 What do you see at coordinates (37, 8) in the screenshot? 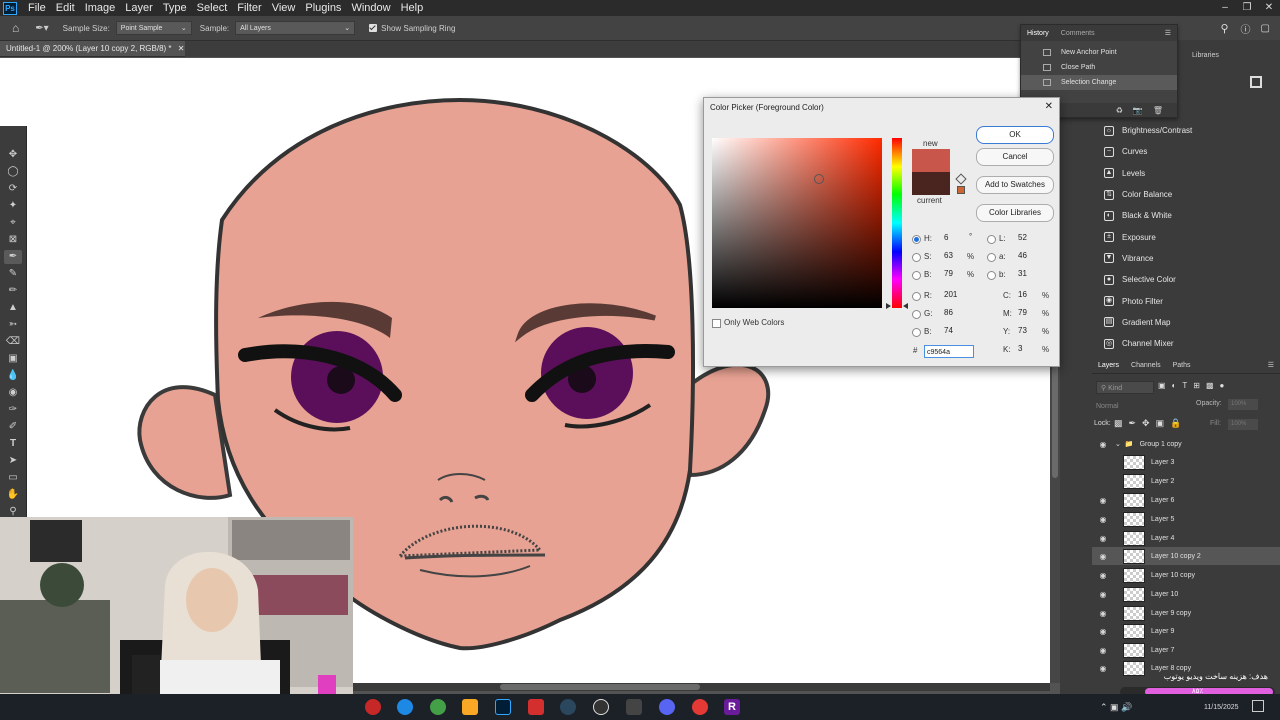
I see `menu-file: File` at bounding box center [37, 8].